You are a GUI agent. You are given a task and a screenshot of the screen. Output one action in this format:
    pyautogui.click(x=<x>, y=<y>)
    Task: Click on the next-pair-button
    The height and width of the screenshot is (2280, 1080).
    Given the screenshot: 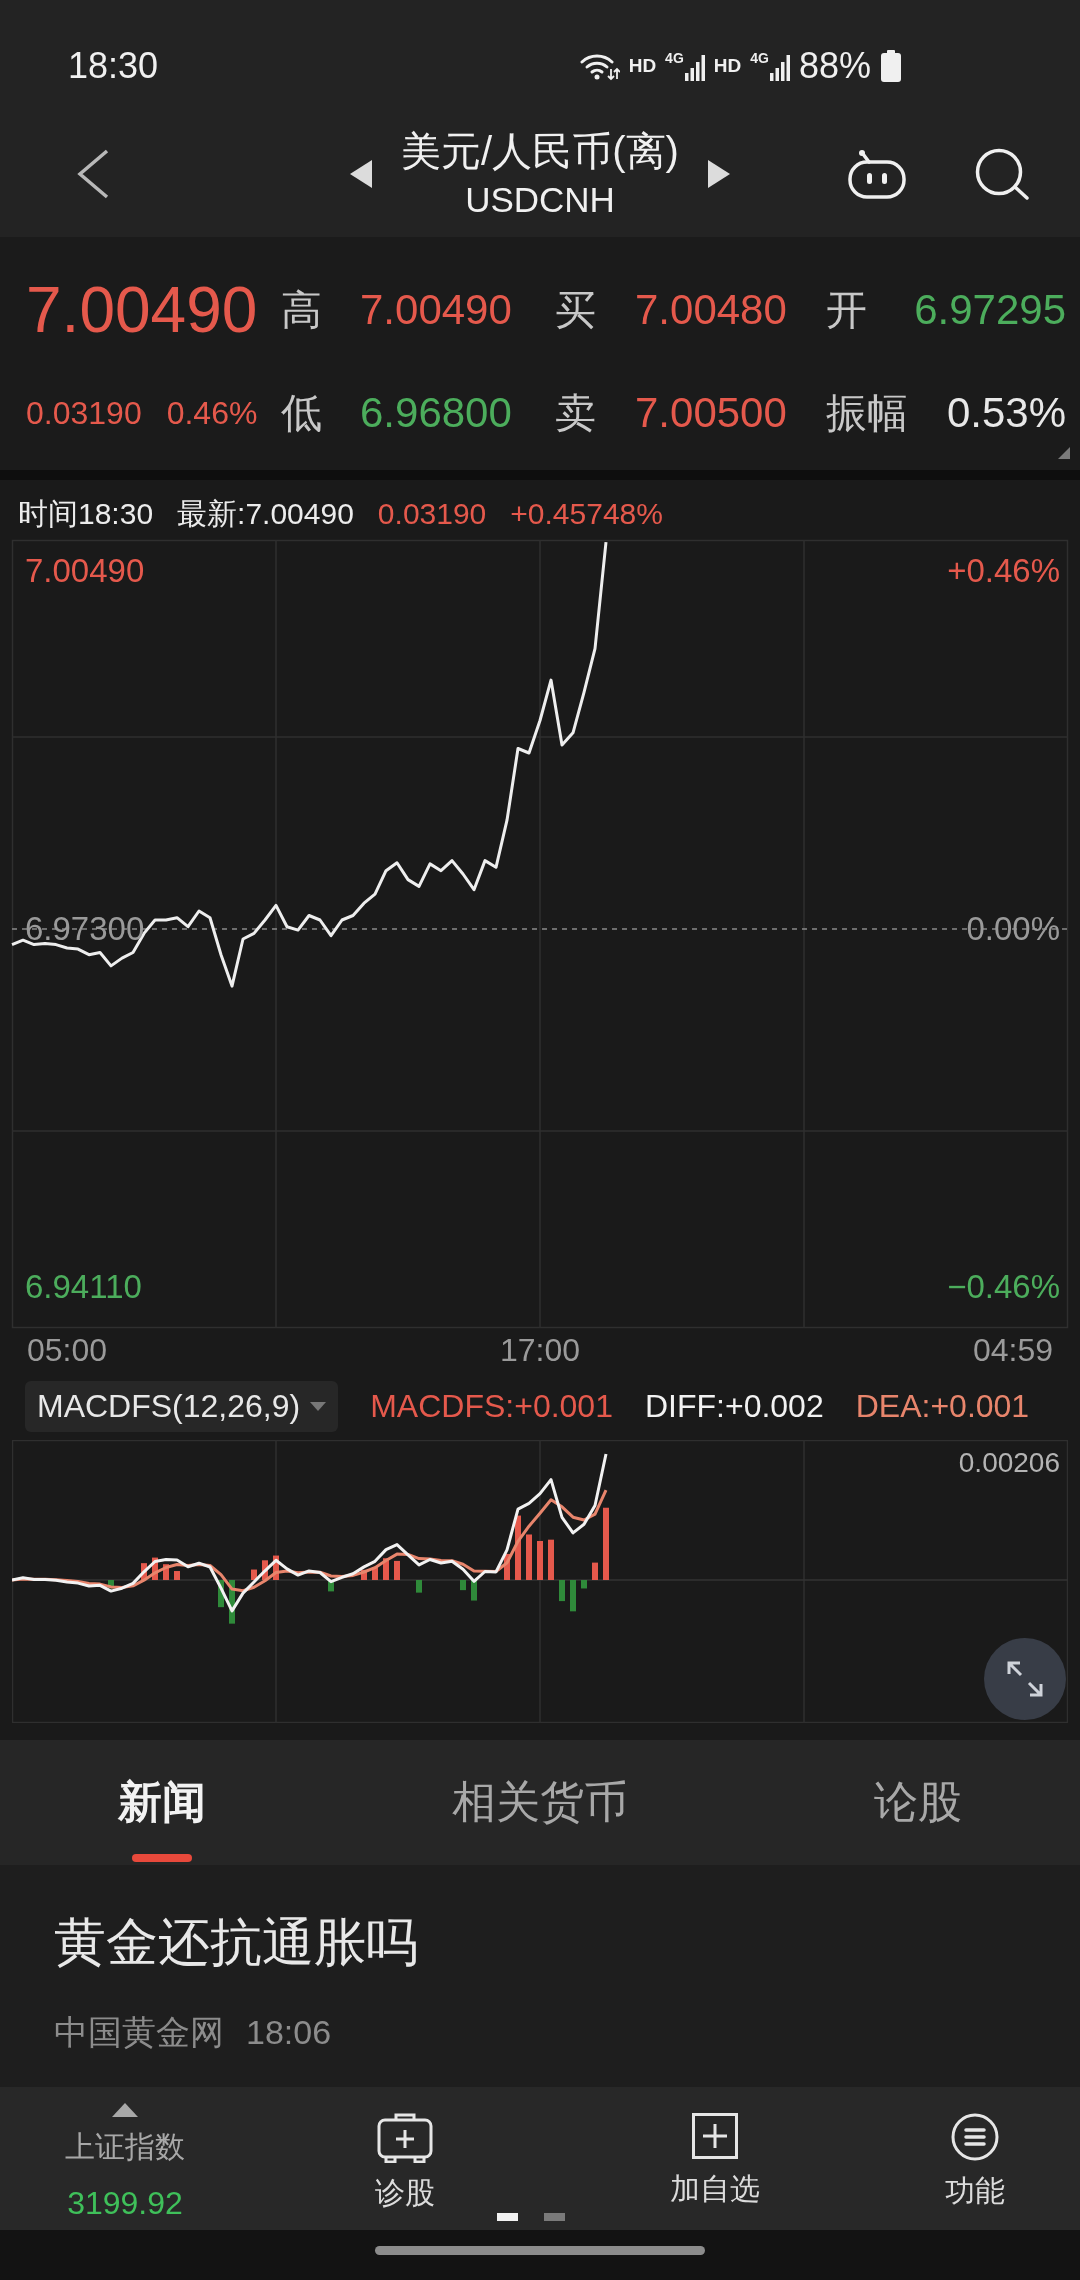 What is the action you would take?
    pyautogui.click(x=718, y=173)
    